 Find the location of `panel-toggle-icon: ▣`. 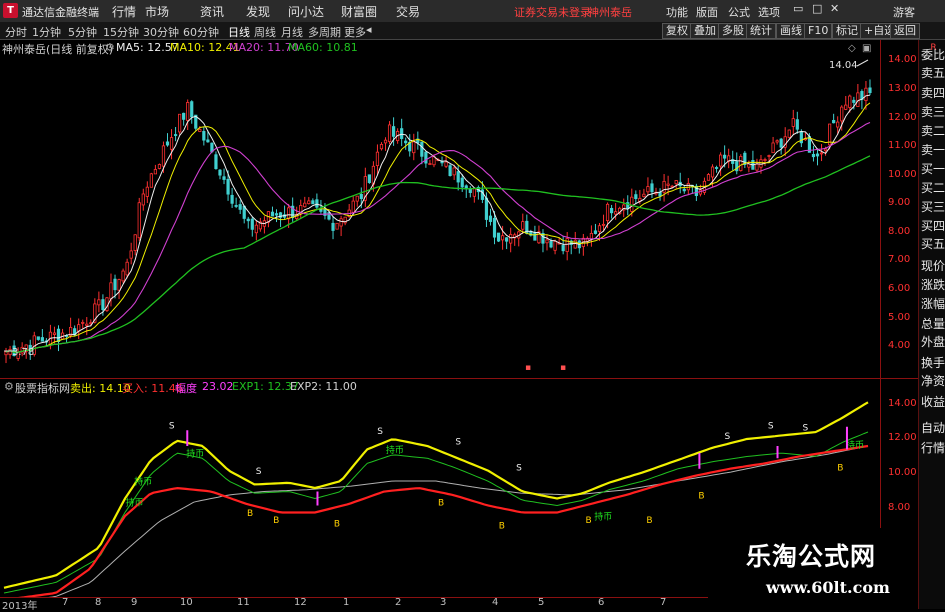

panel-toggle-icon: ▣ is located at coordinates (866, 48).